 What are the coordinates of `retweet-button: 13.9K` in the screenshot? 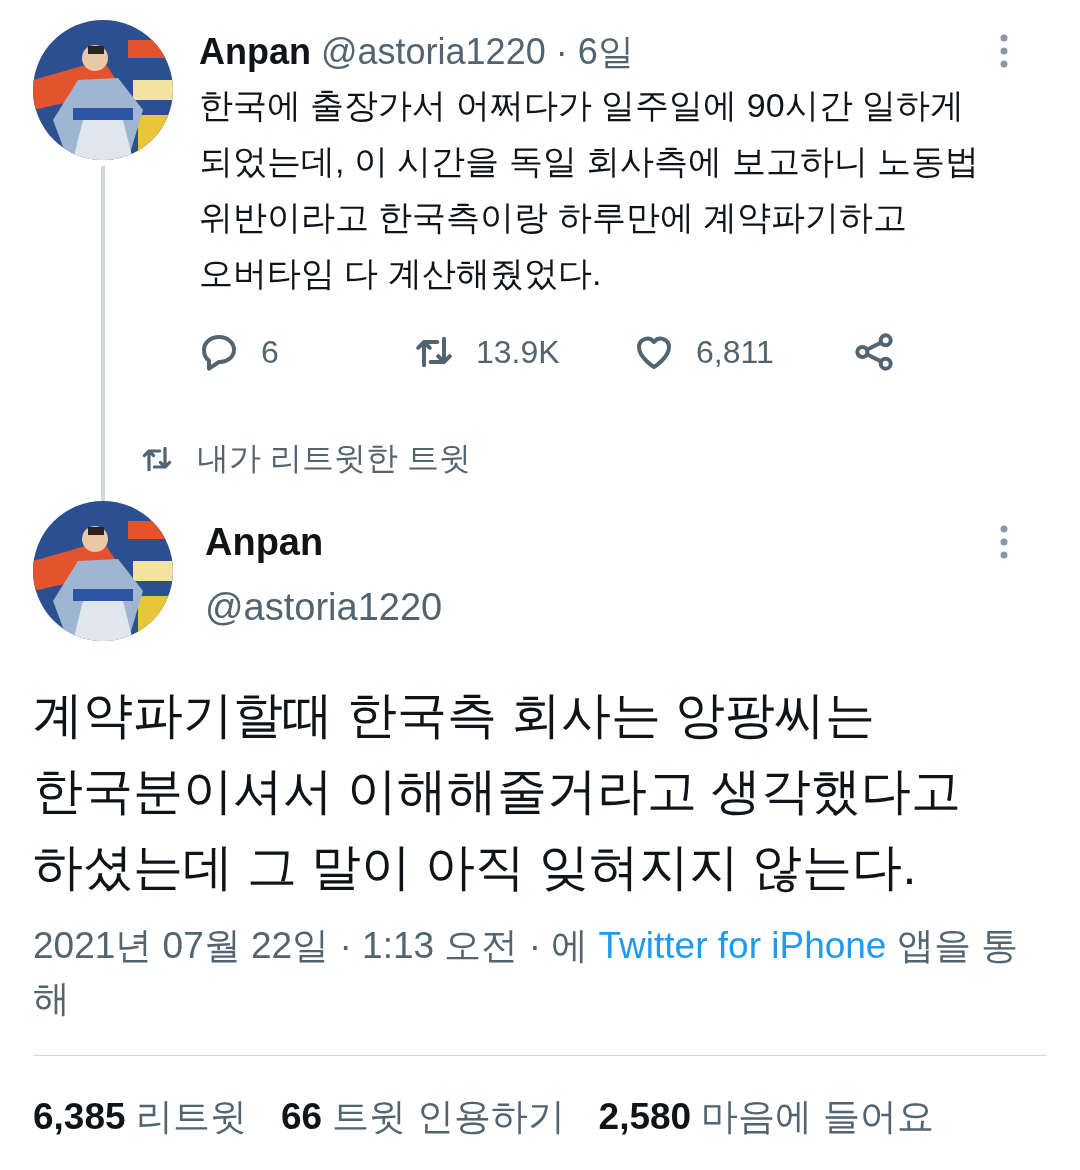 It's located at (524, 352).